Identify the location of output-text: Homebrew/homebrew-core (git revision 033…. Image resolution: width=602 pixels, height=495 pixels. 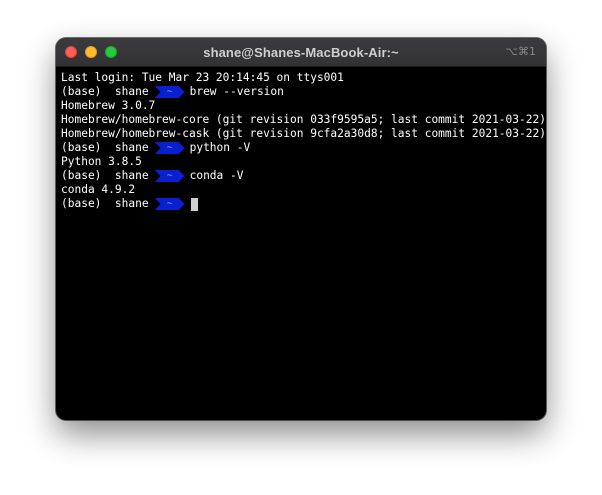
(303, 119).